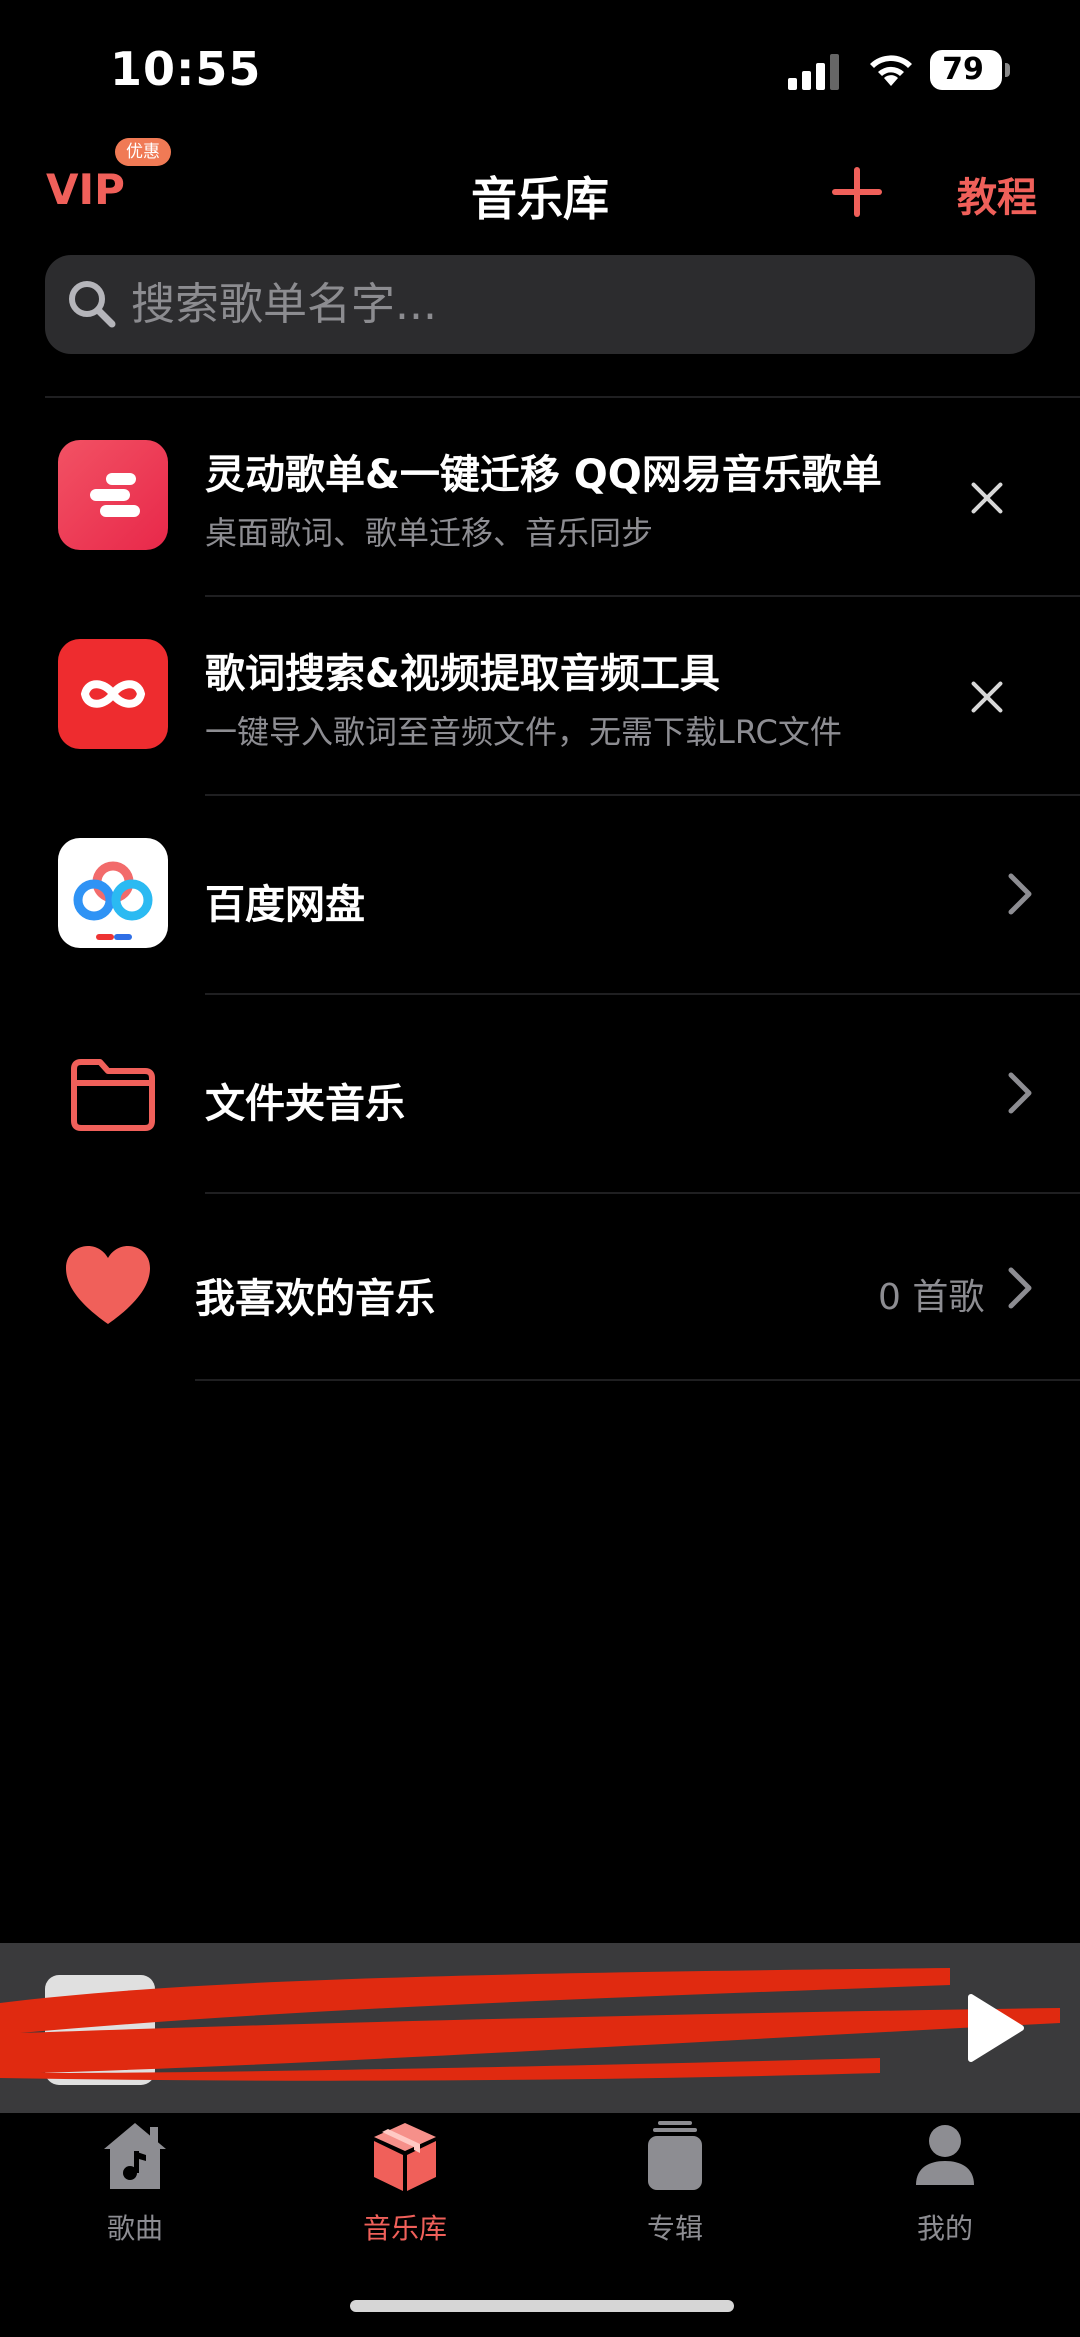 This screenshot has height=2337, width=1080. I want to click on list-item-title: 文件夹音乐, so click(305, 1104).